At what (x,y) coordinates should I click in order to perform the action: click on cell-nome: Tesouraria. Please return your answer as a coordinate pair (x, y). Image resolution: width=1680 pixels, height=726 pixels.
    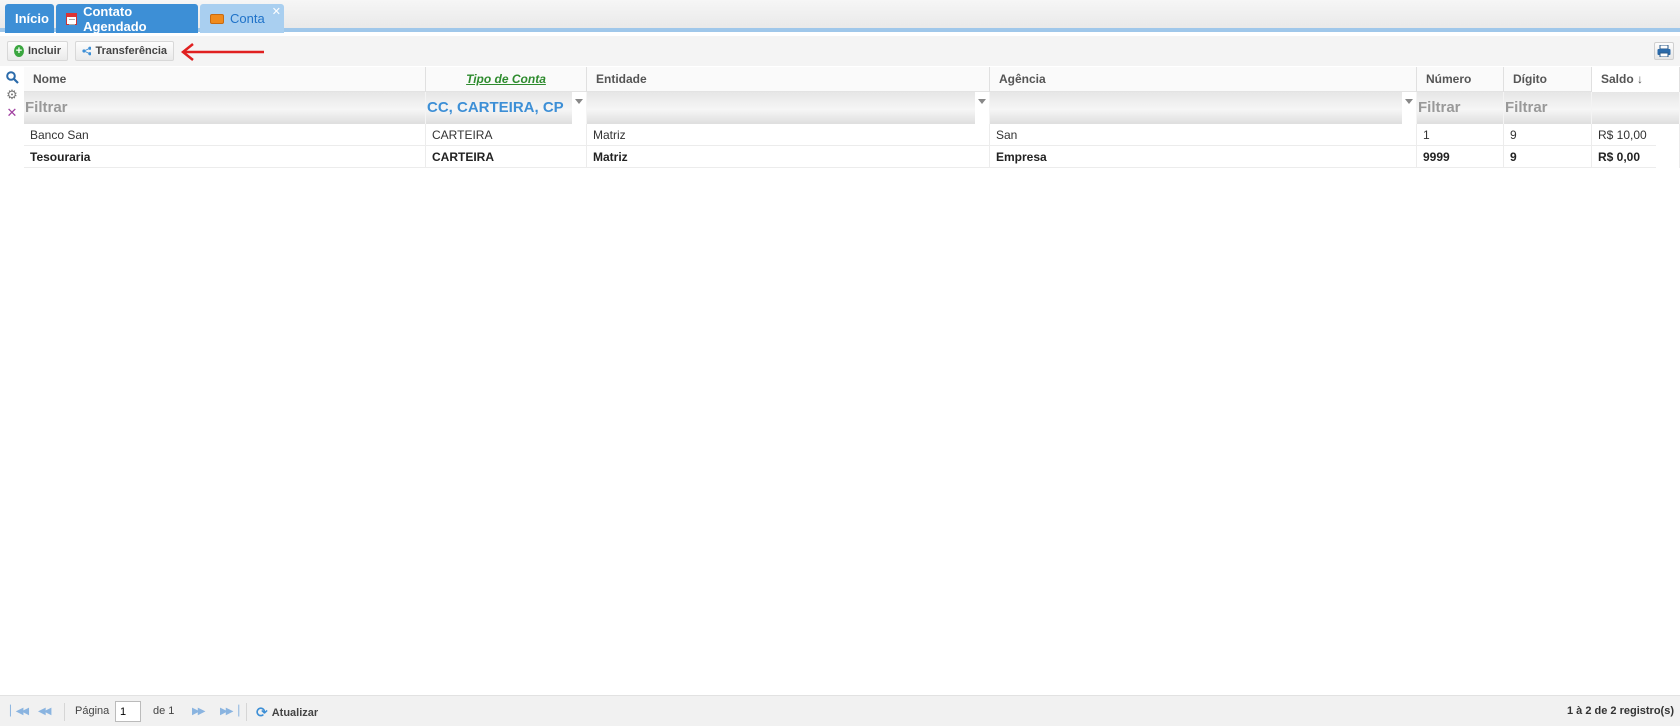
    Looking at the image, I should click on (225, 157).